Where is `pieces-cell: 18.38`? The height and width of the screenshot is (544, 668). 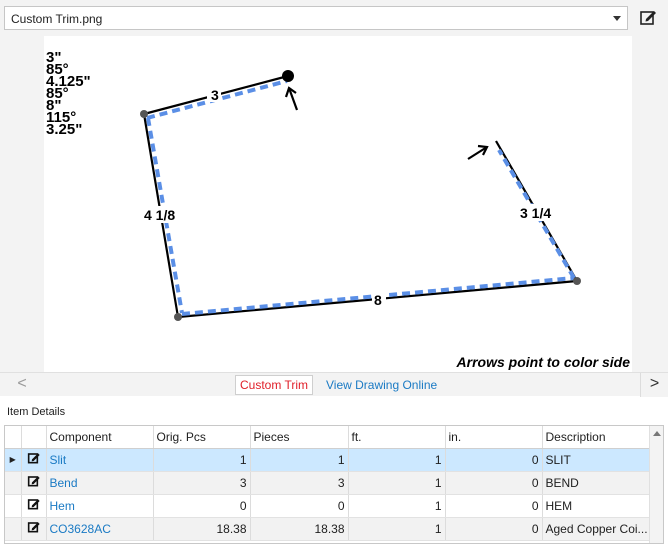
pieces-cell: 18.38 is located at coordinates (299, 529).